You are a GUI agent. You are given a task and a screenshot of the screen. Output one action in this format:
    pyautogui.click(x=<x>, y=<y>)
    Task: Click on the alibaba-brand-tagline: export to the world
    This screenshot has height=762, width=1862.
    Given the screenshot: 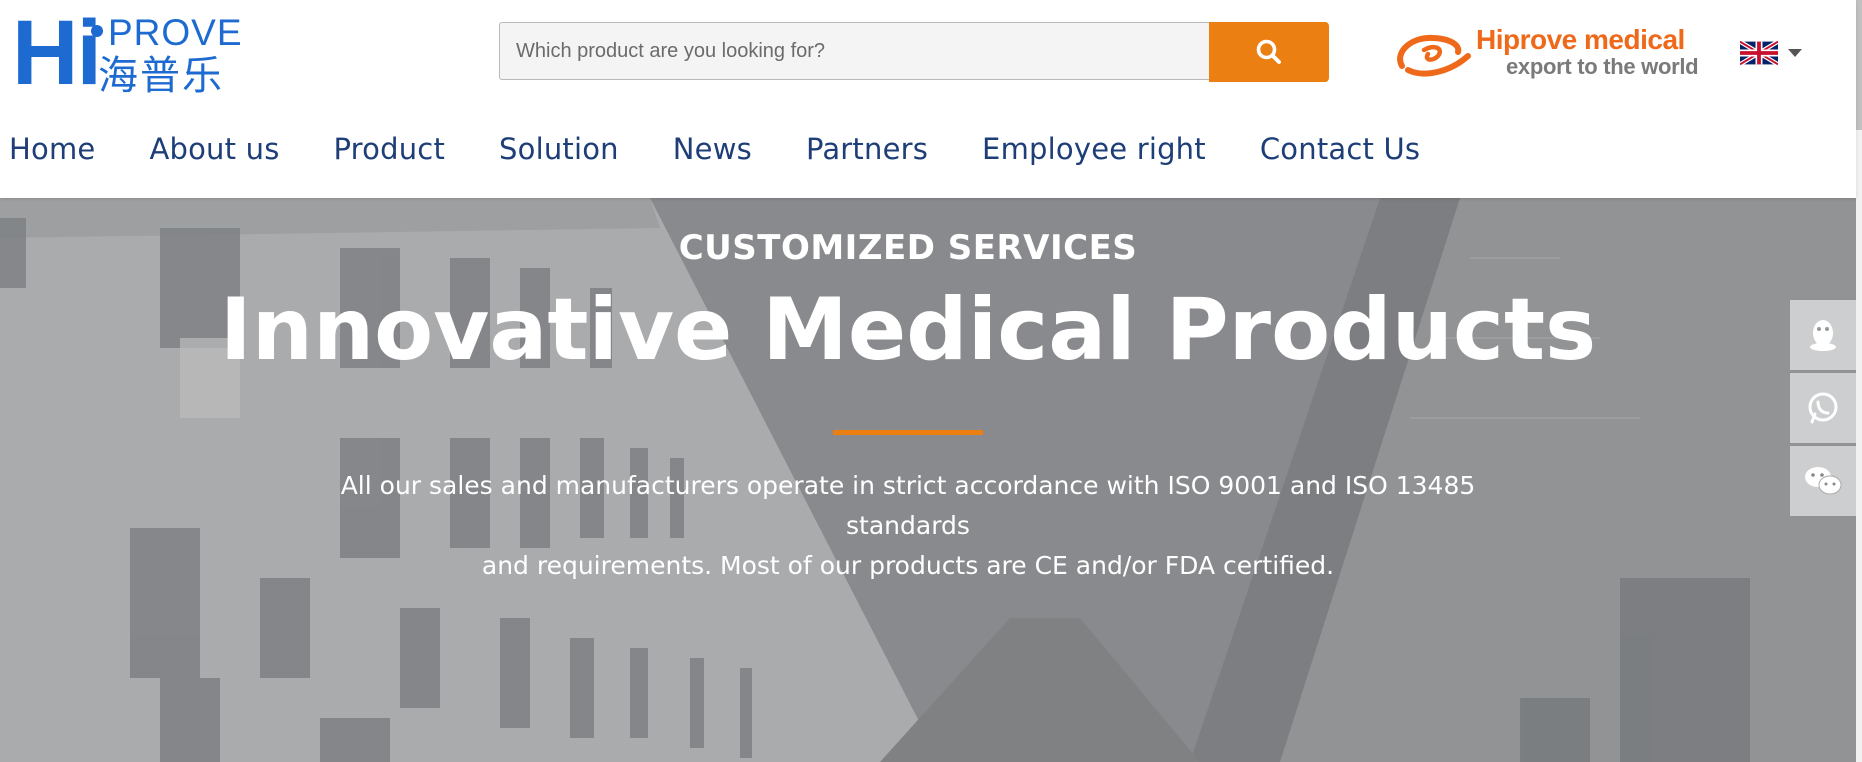 What is the action you would take?
    pyautogui.click(x=1602, y=66)
    